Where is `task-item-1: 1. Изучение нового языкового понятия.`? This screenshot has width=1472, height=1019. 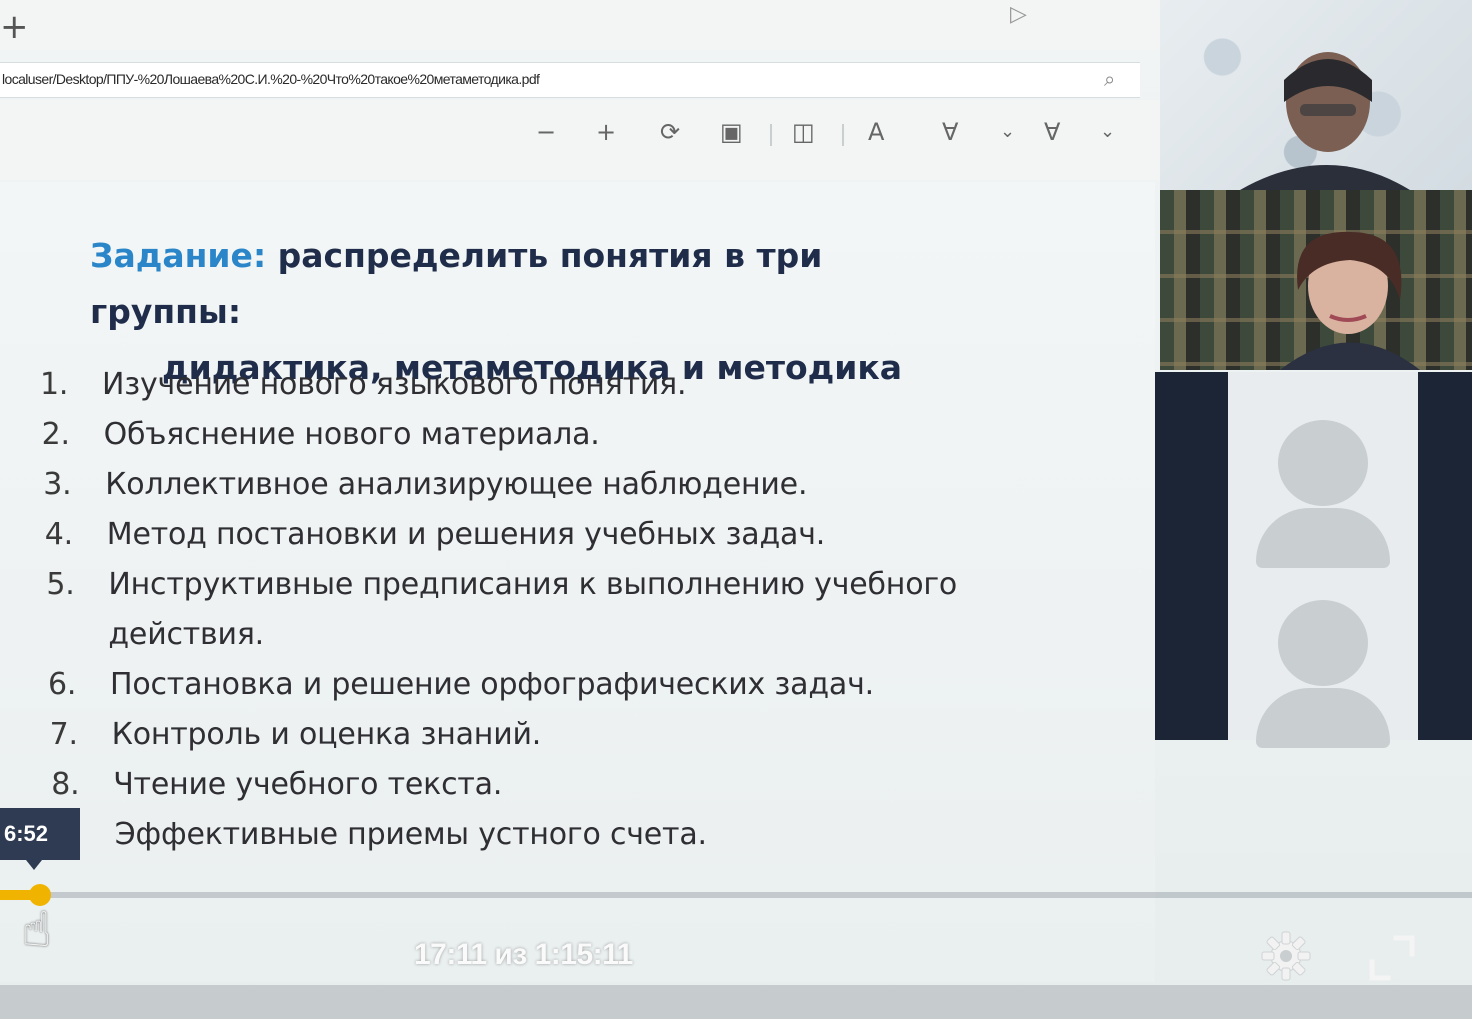
task-item-1: 1. Изучение нового языкового понятия. is located at coordinates (540, 385).